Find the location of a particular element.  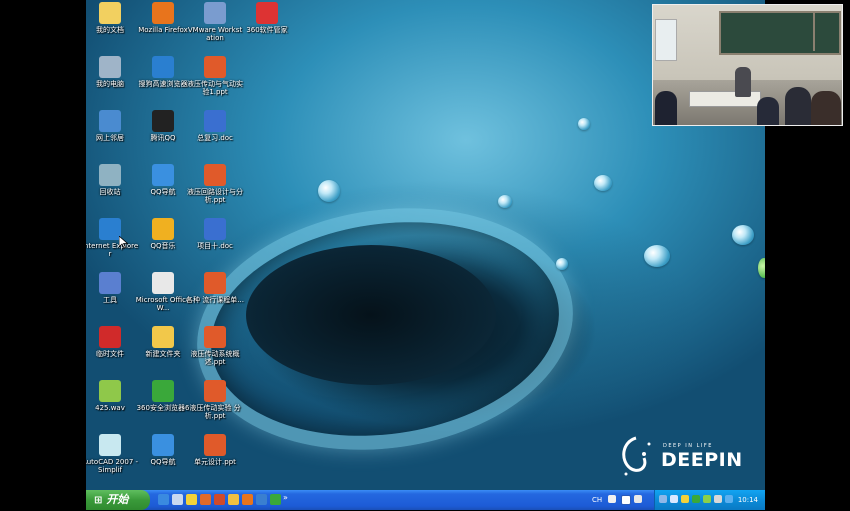

firefox-icon is located at coordinates (163, 13).